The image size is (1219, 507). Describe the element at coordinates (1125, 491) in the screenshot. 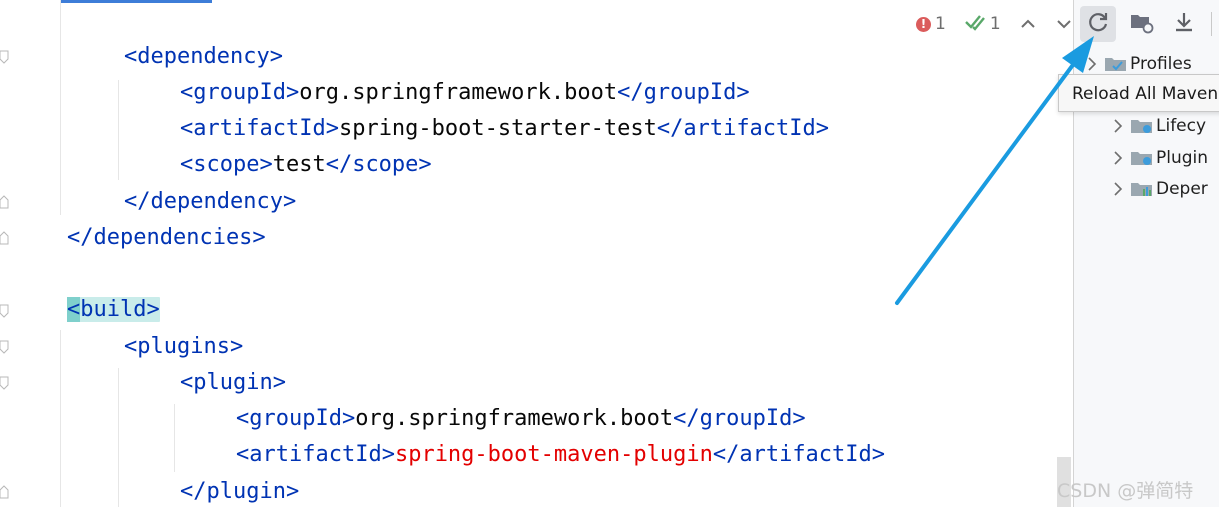

I see `watermark: CSDN @弹简特` at that location.